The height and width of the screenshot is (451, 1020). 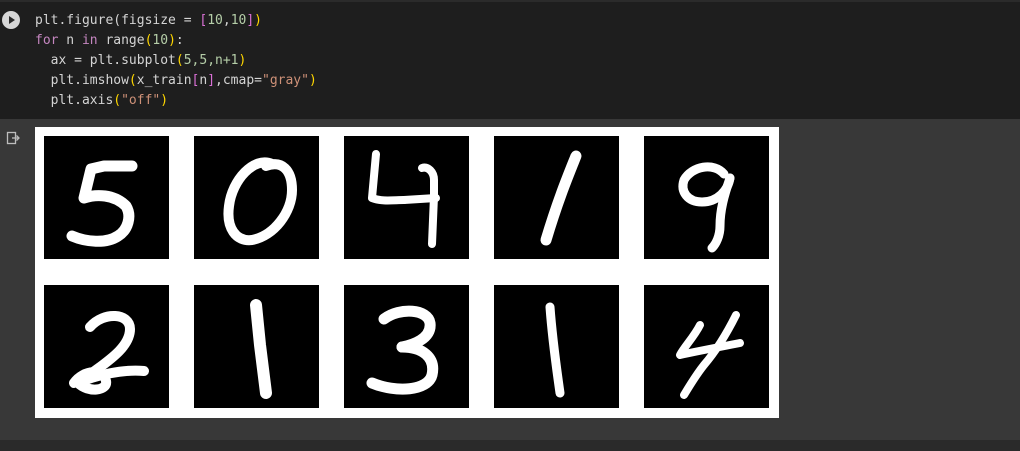 I want to click on code-token: "gray", so click(x=285, y=80).